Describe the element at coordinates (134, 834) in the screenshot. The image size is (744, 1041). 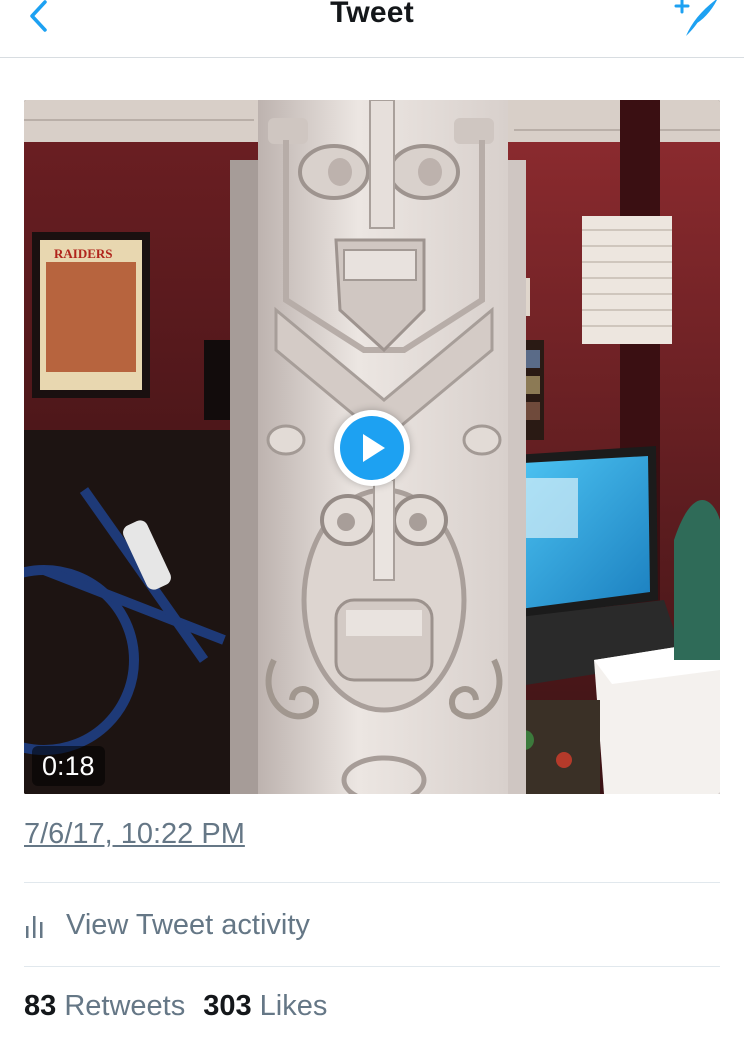
I see `tweet-timestamp: 7/6/17, 10:22 PM` at that location.